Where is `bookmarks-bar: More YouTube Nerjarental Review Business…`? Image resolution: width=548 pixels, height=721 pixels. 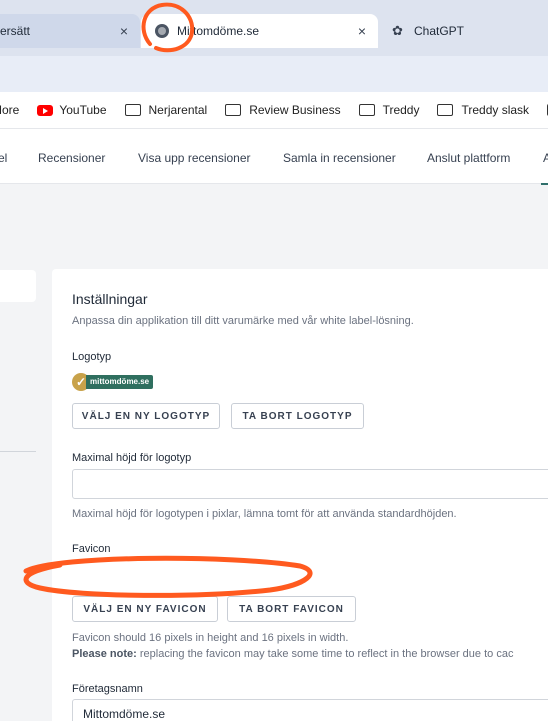
bookmarks-bar: More YouTube Nerjarental Review Business… is located at coordinates (274, 110).